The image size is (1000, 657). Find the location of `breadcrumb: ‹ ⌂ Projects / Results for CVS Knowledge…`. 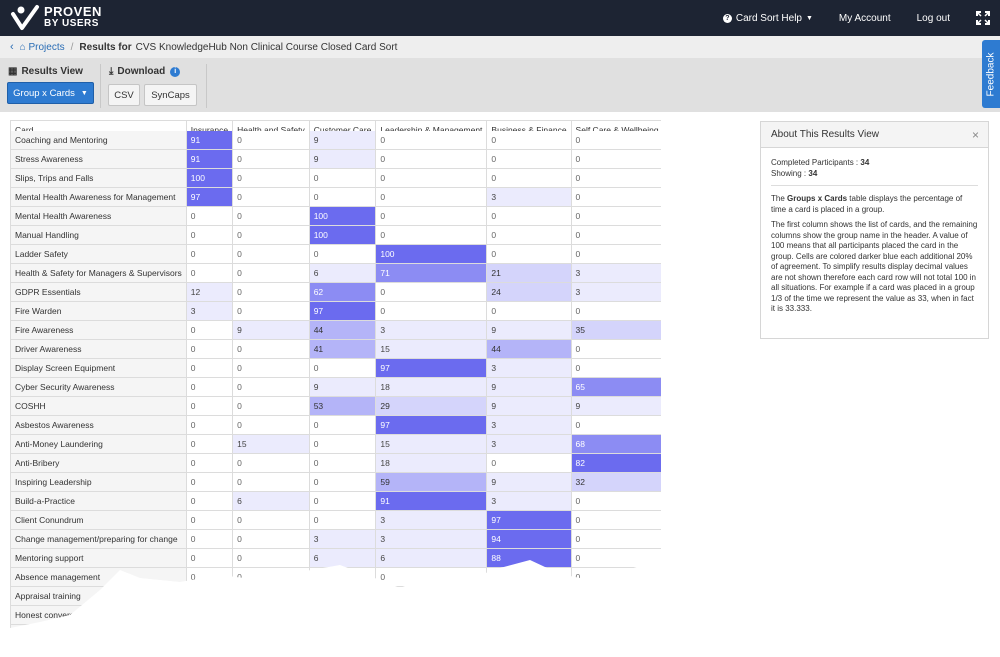

breadcrumb: ‹ ⌂ Projects / Results for CVS Knowledge… is located at coordinates (500, 47).